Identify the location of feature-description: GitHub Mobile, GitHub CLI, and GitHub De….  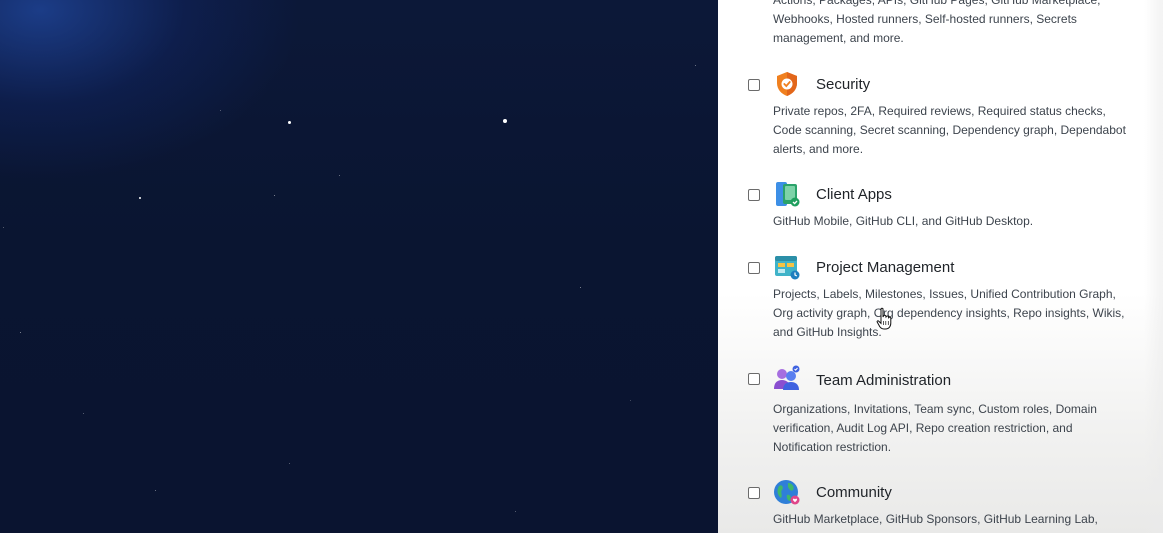
(903, 221).